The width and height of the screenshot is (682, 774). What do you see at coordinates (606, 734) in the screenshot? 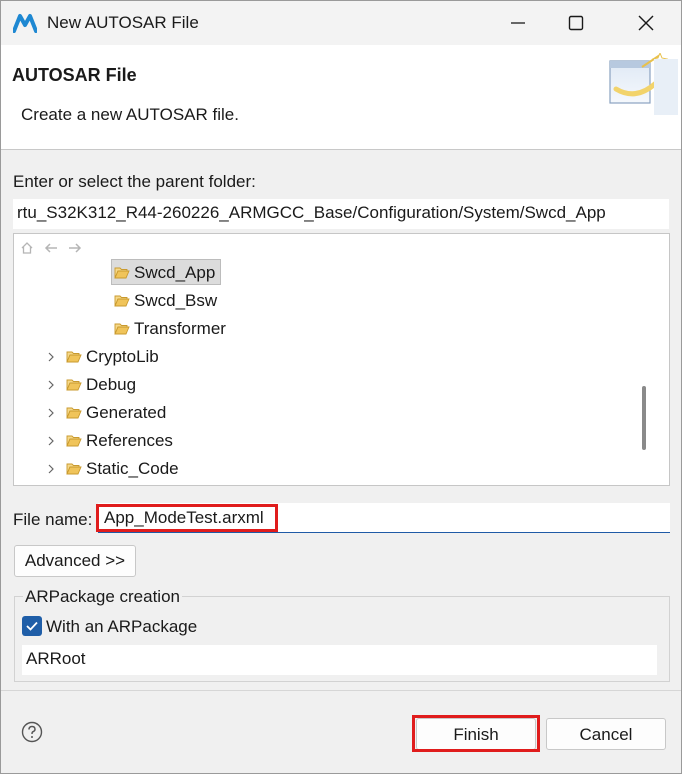
I see `cancel-button: Cancel` at bounding box center [606, 734].